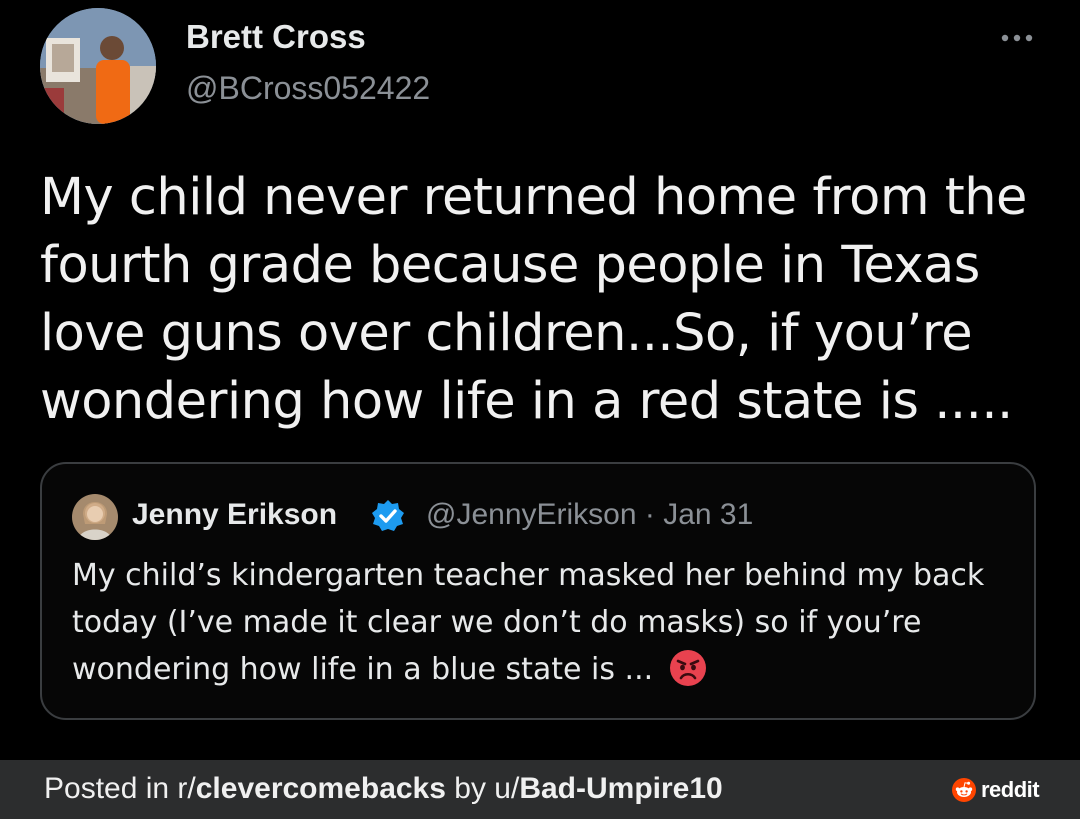 This screenshot has height=819, width=1080. Describe the element at coordinates (589, 515) in the screenshot. I see `quoted-handle-date: @JennyErikson · Jan 31` at that location.